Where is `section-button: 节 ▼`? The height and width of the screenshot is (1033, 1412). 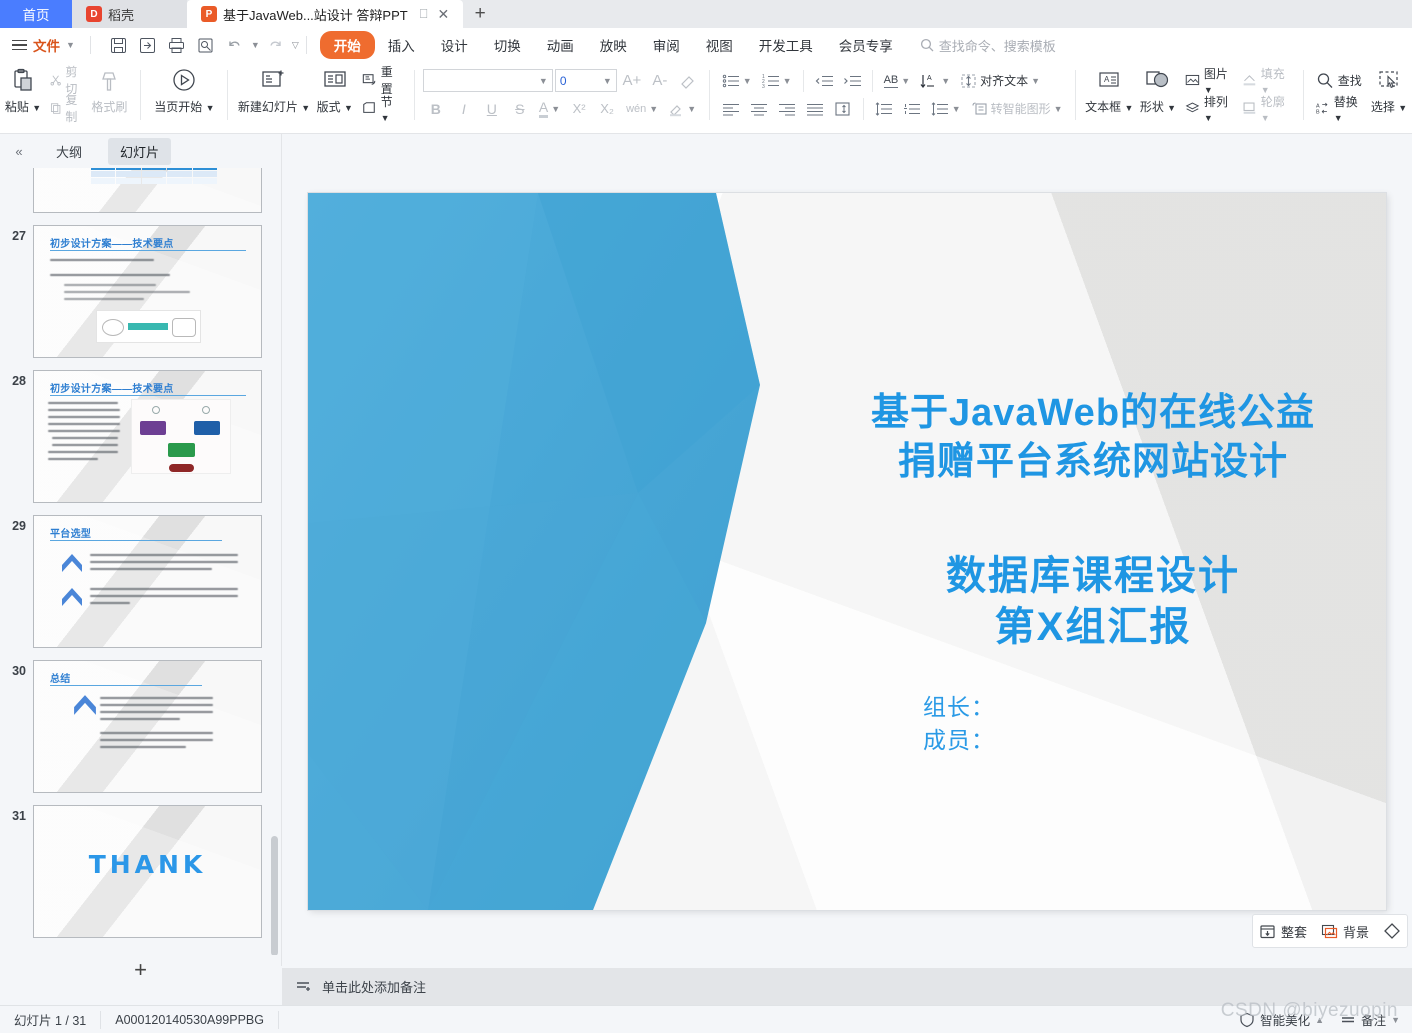
section-button: 节 ▼ is located at coordinates (382, 109).